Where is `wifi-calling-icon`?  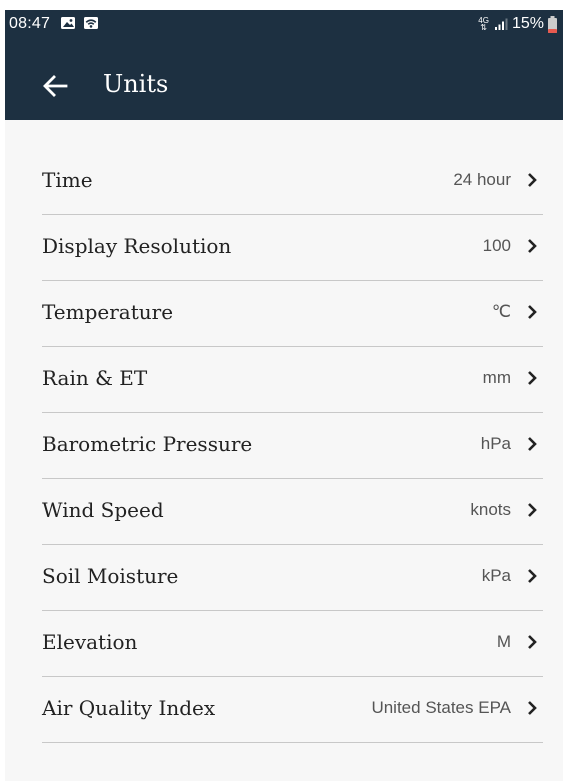 wifi-calling-icon is located at coordinates (91, 23).